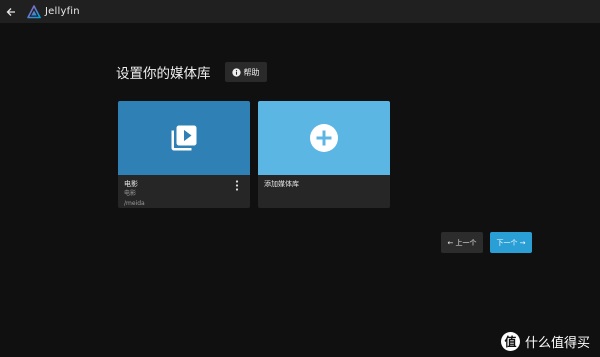 Image resolution: width=600 pixels, height=357 pixels. I want to click on info-icon, so click(236, 72).